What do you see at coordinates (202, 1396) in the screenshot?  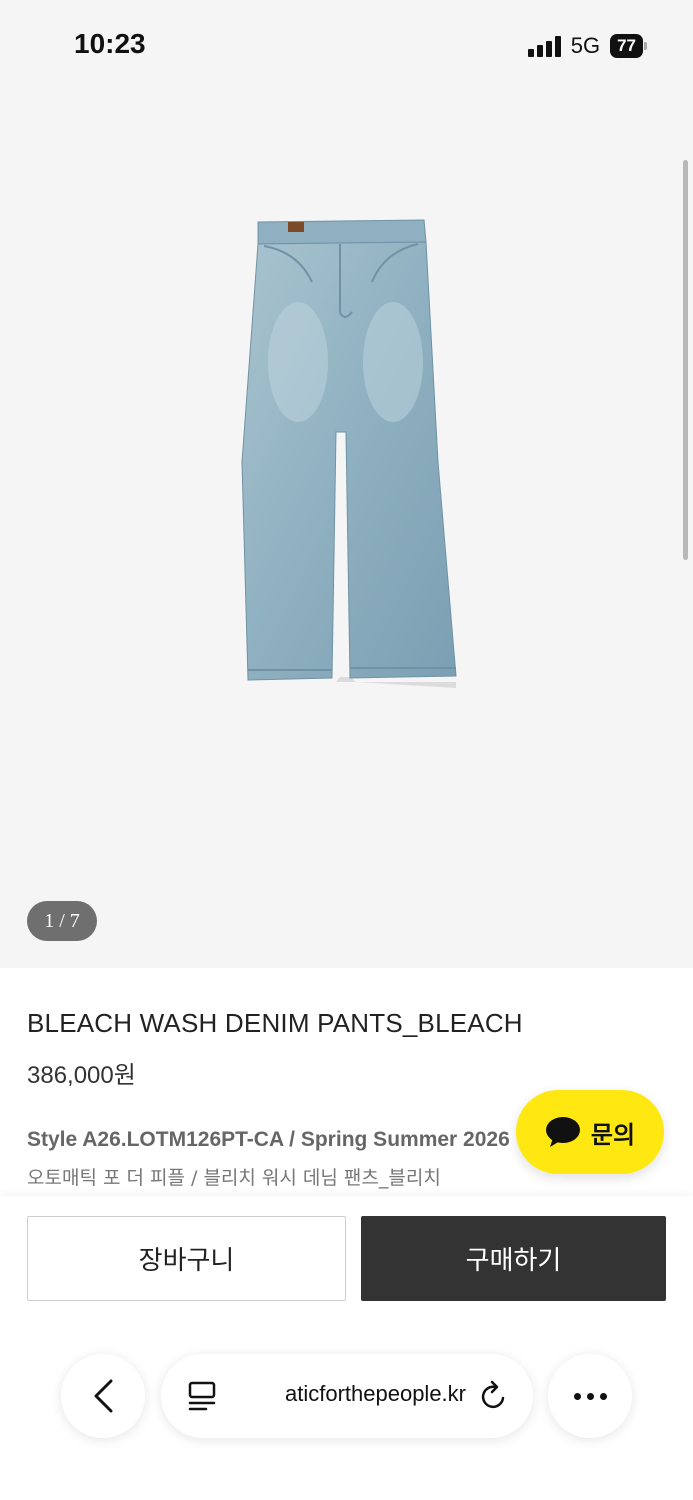 I see `reader-icon` at bounding box center [202, 1396].